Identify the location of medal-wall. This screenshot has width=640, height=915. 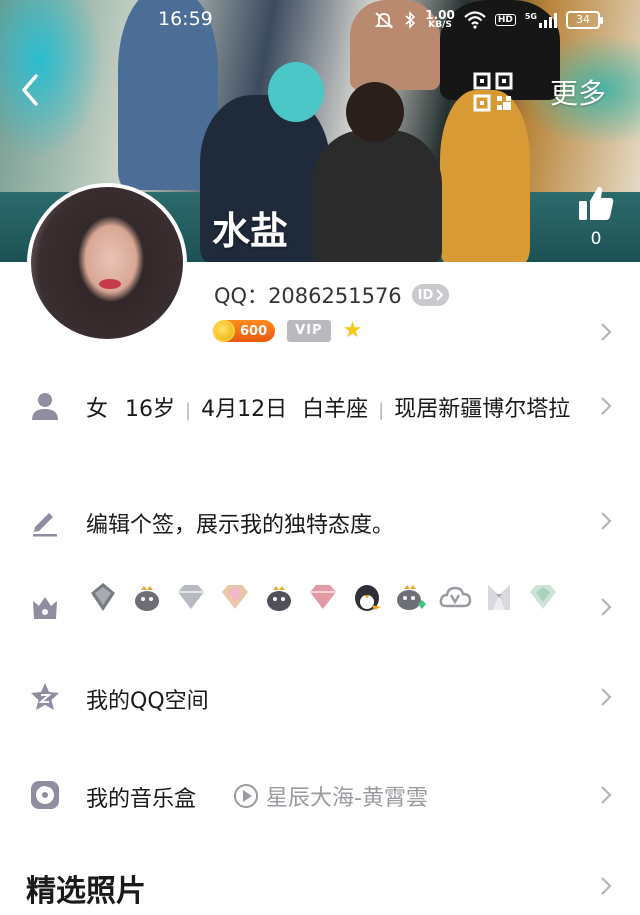
(323, 597).